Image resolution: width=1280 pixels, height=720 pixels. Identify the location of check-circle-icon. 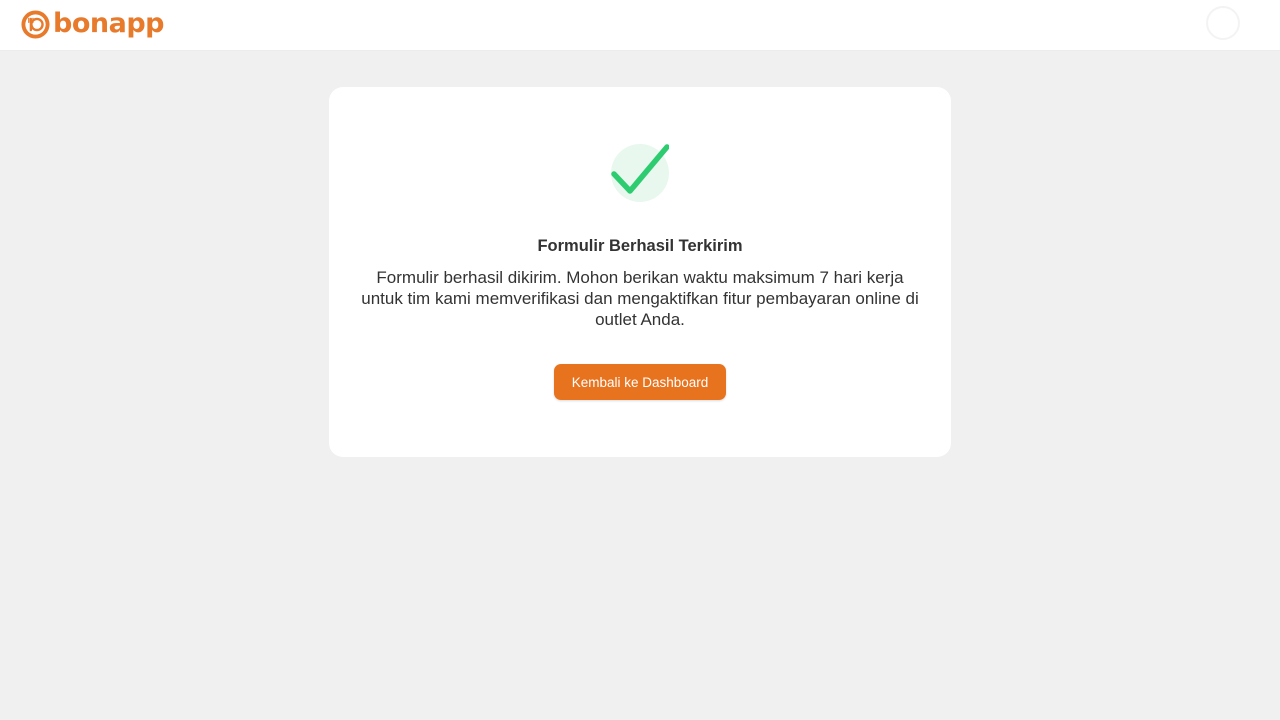
(640, 173).